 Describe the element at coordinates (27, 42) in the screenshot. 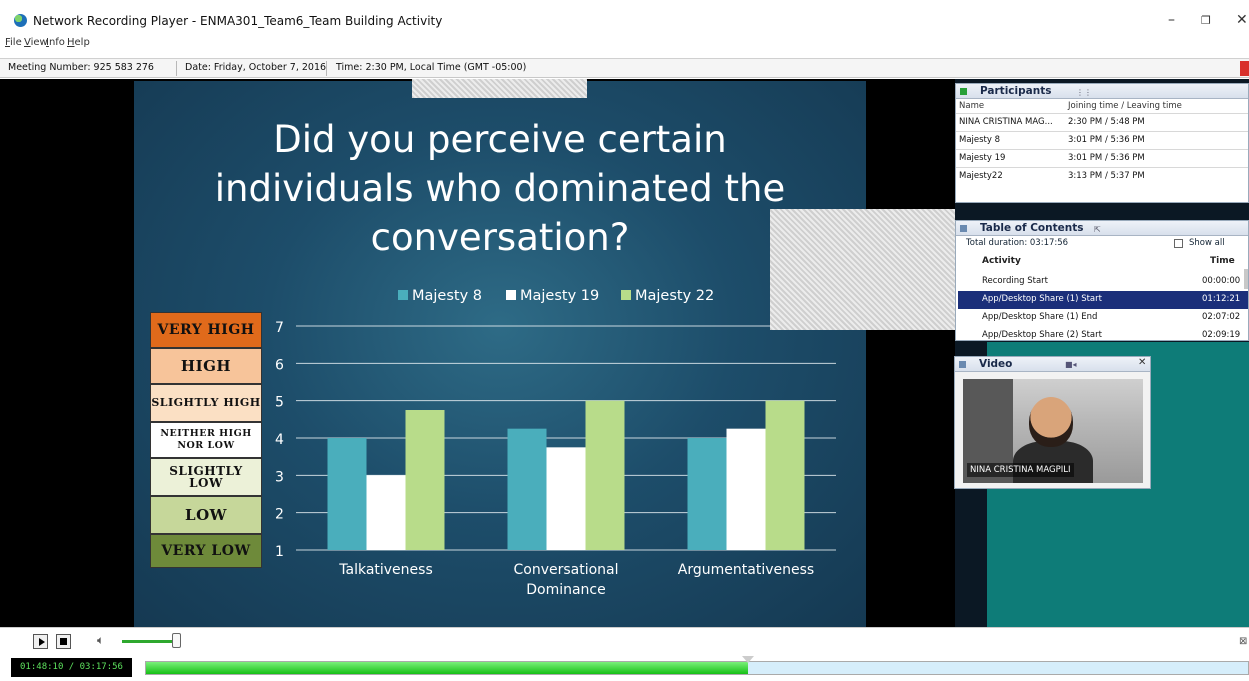

I see `menu-mnemonic: V` at that location.